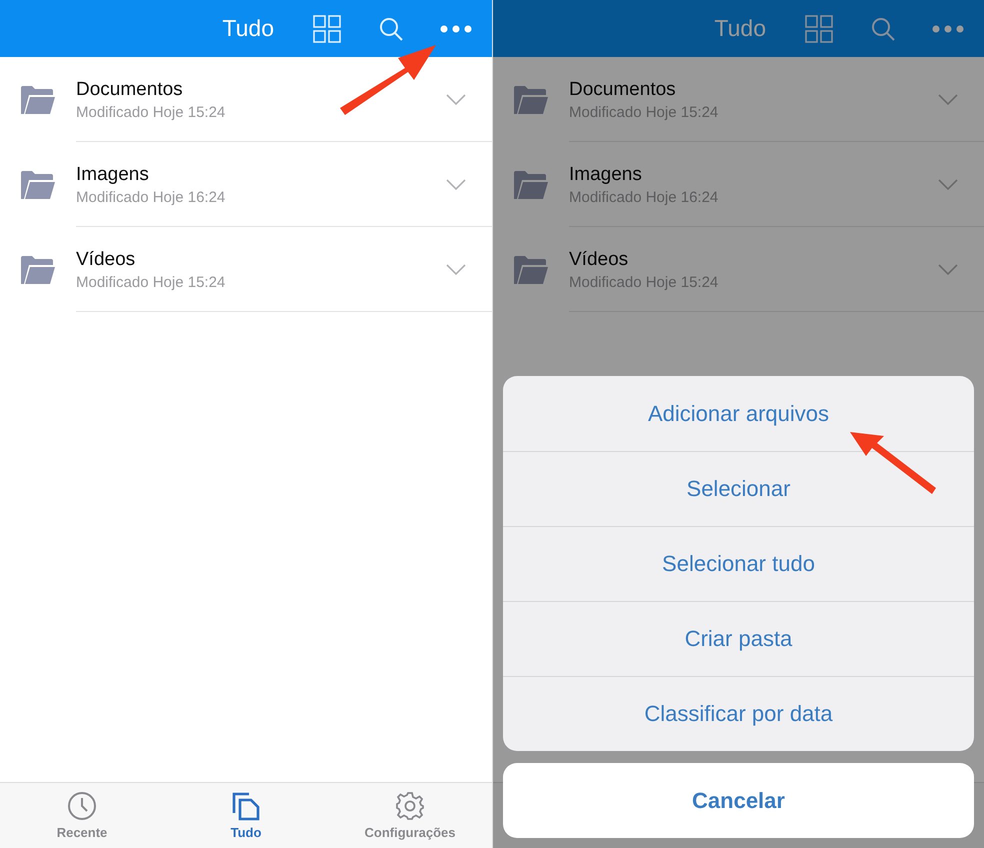  What do you see at coordinates (738, 638) in the screenshot?
I see `menu-action: Criar pasta` at bounding box center [738, 638].